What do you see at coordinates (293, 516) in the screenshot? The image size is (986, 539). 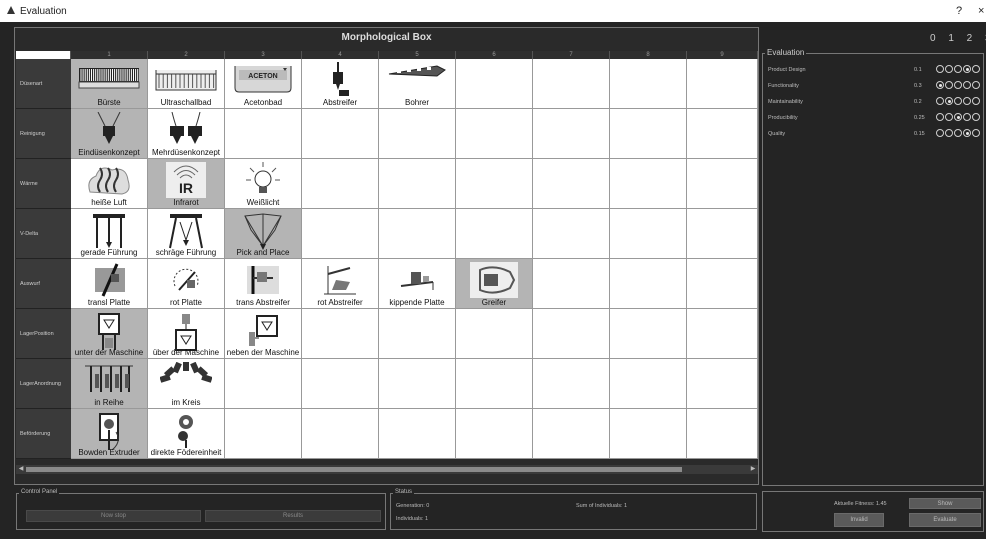 I see `results-button: Results` at bounding box center [293, 516].